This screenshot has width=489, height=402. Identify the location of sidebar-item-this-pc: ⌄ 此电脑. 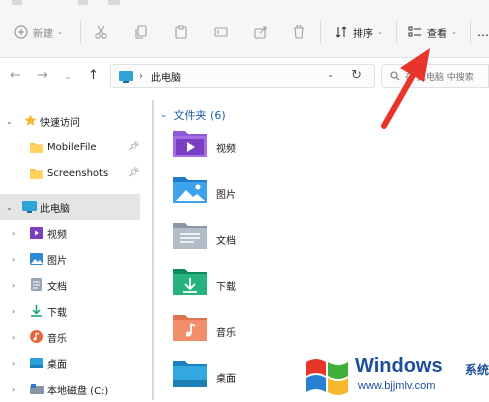
(70, 207).